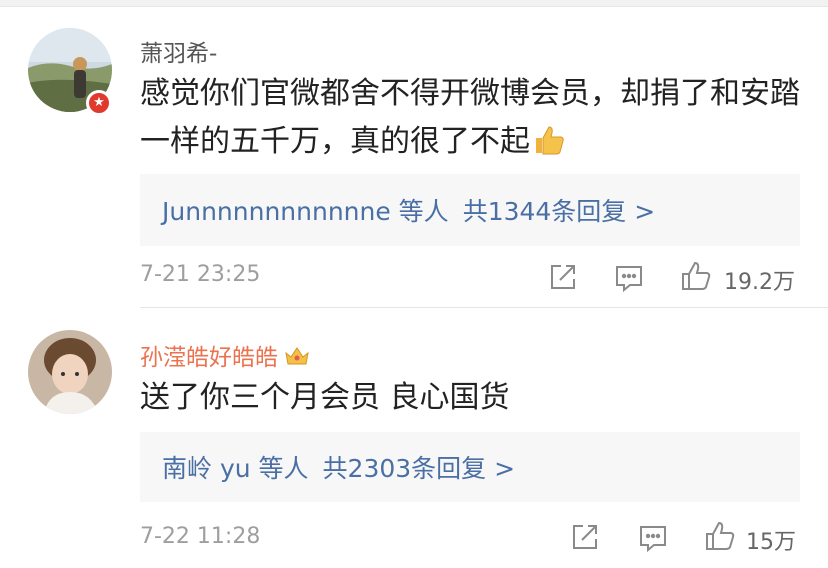  I want to click on username: 萧羽希-, so click(178, 51).